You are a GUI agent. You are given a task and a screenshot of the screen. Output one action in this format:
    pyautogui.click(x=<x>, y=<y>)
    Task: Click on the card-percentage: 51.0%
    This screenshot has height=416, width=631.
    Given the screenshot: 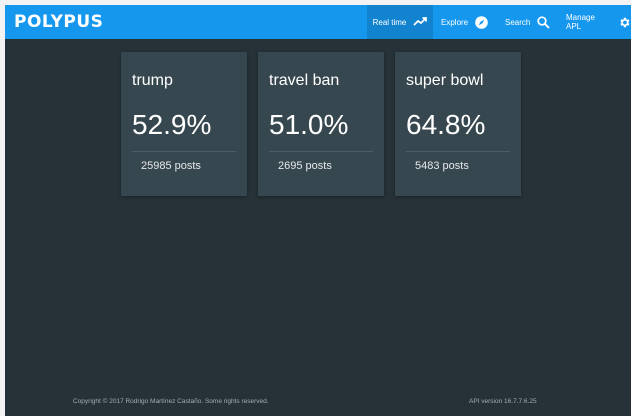 What is the action you would take?
    pyautogui.click(x=309, y=124)
    